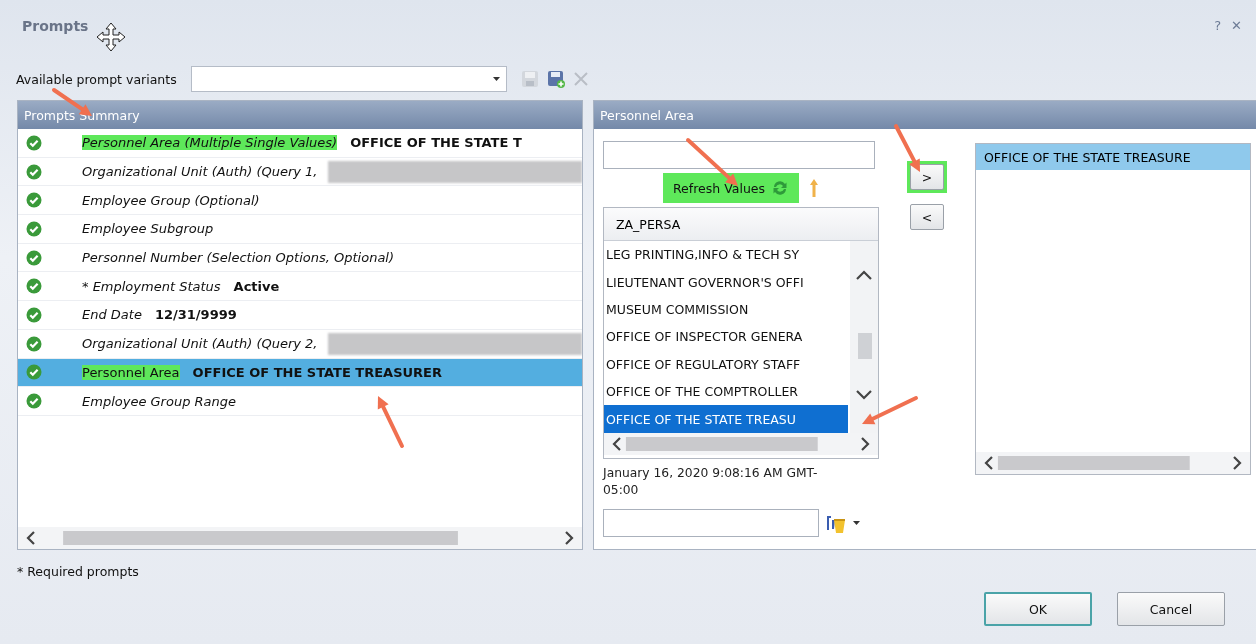 Image resolution: width=1256 pixels, height=644 pixels. I want to click on date-field, so click(711, 523).